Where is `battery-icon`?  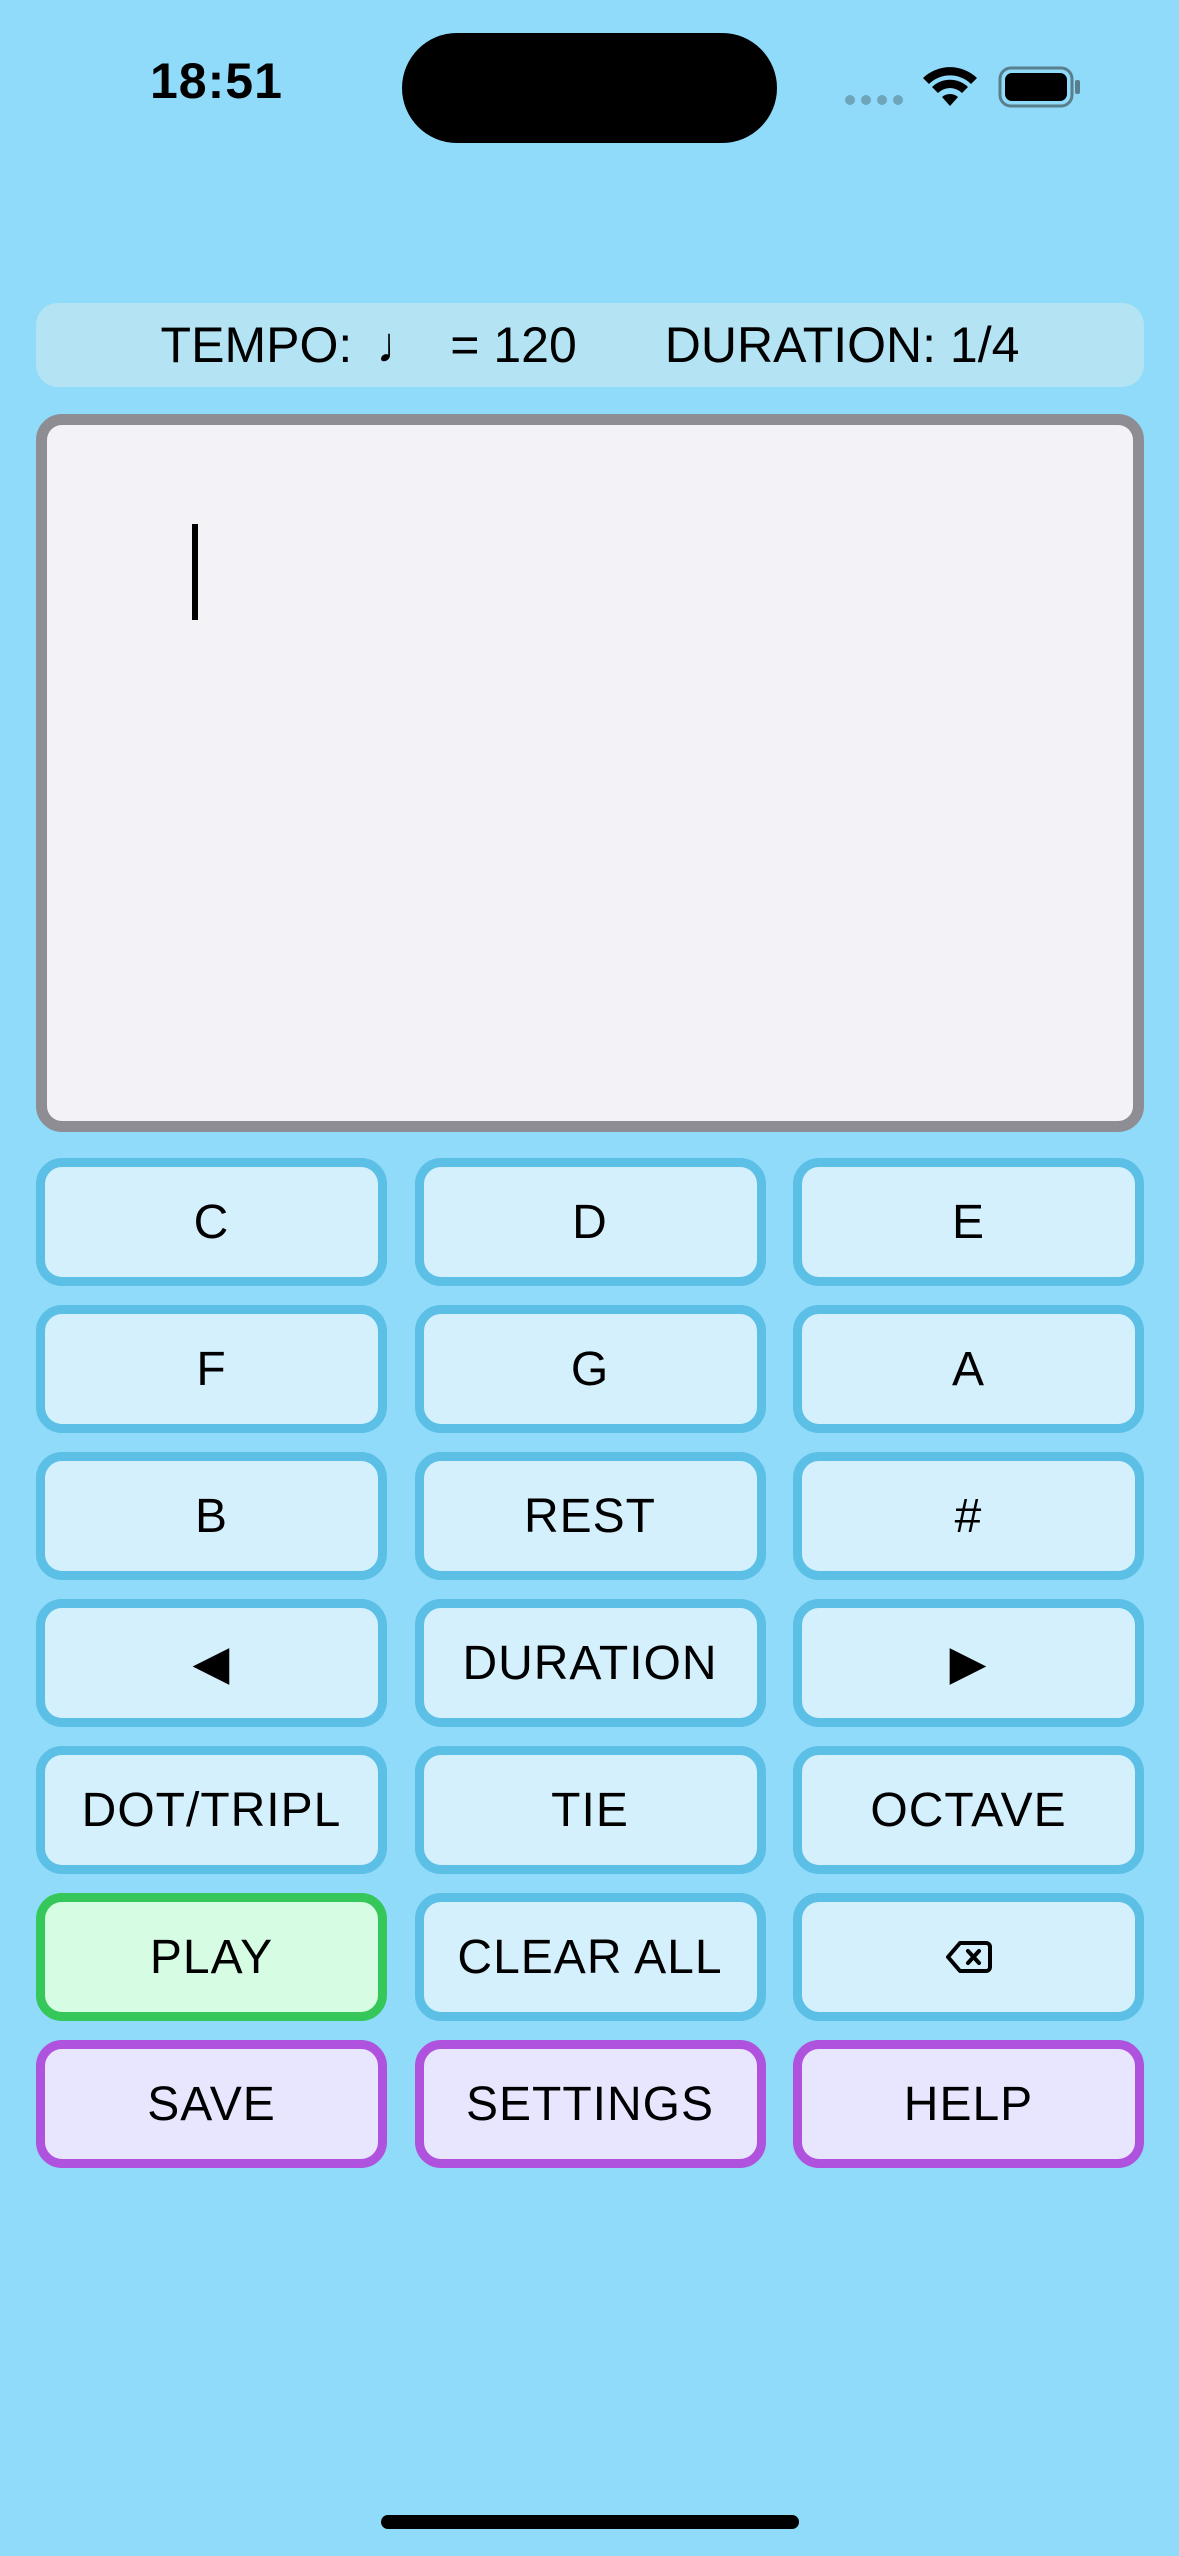
battery-icon is located at coordinates (1039, 87).